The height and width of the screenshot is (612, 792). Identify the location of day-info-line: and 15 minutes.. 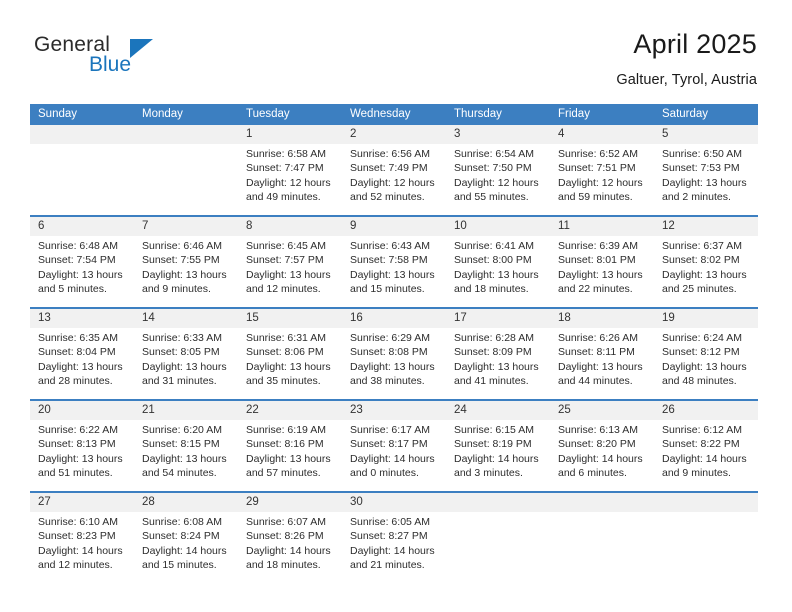
(387, 289).